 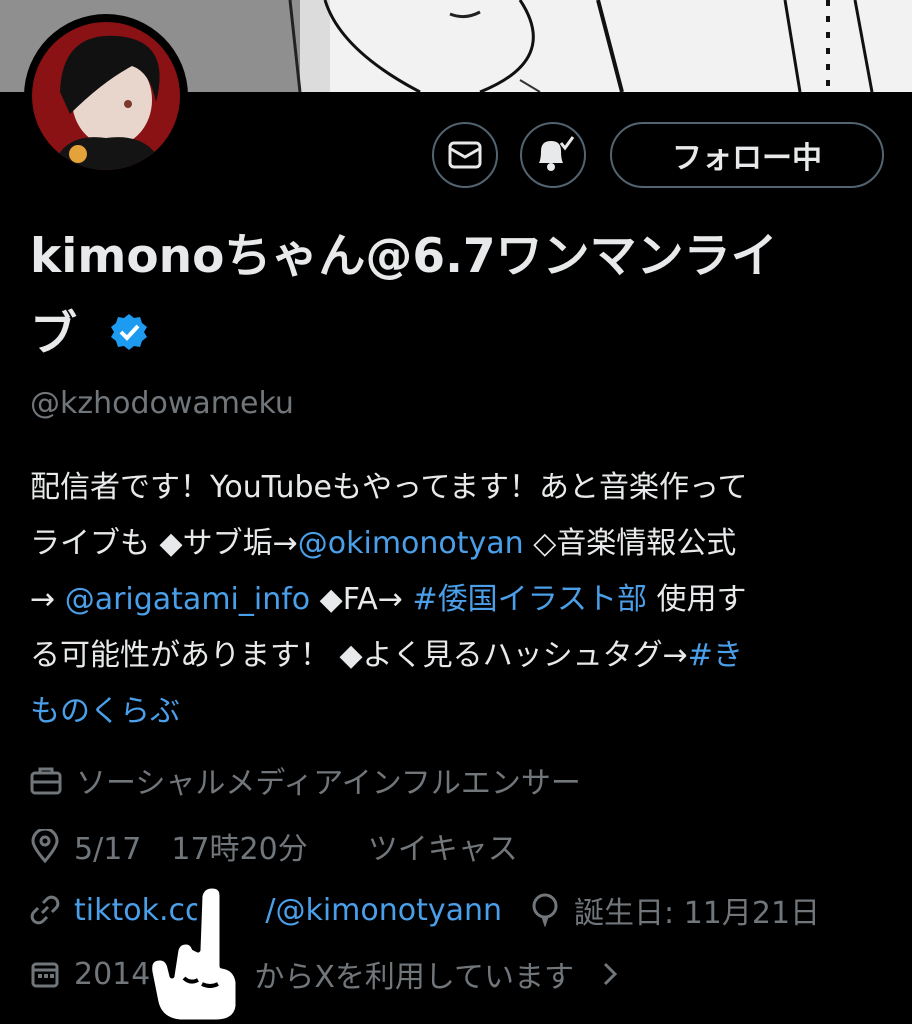 What do you see at coordinates (404, 256) in the screenshot?
I see `display-name-line1: kimonoちゃん@6.7ワンマンライ` at bounding box center [404, 256].